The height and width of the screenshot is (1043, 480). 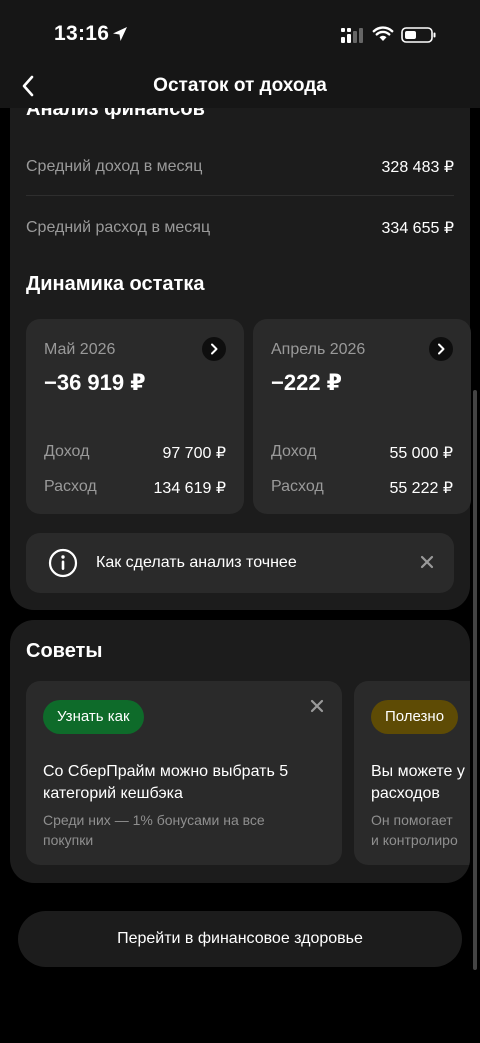 I want to click on advice-subtext: Среди них — 1% бонусами на все покупки, so click(x=154, y=830).